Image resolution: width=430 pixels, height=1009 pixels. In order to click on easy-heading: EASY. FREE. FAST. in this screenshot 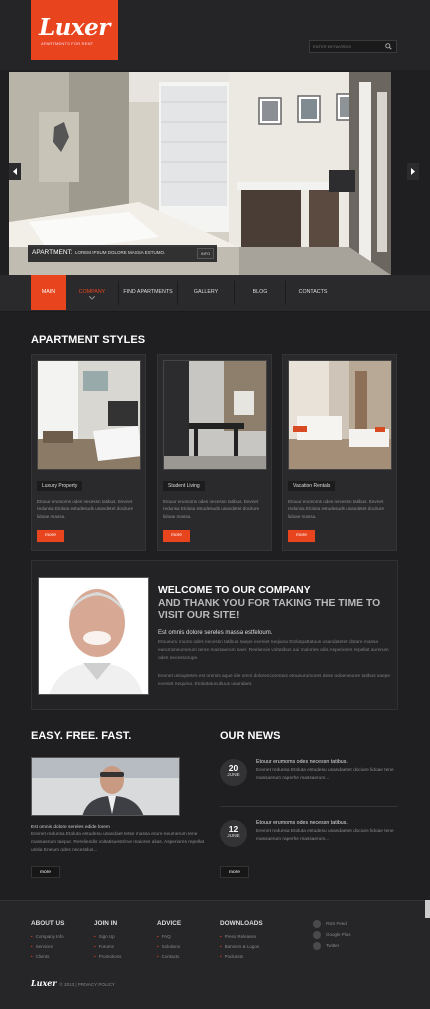, I will do `click(81, 736)`.